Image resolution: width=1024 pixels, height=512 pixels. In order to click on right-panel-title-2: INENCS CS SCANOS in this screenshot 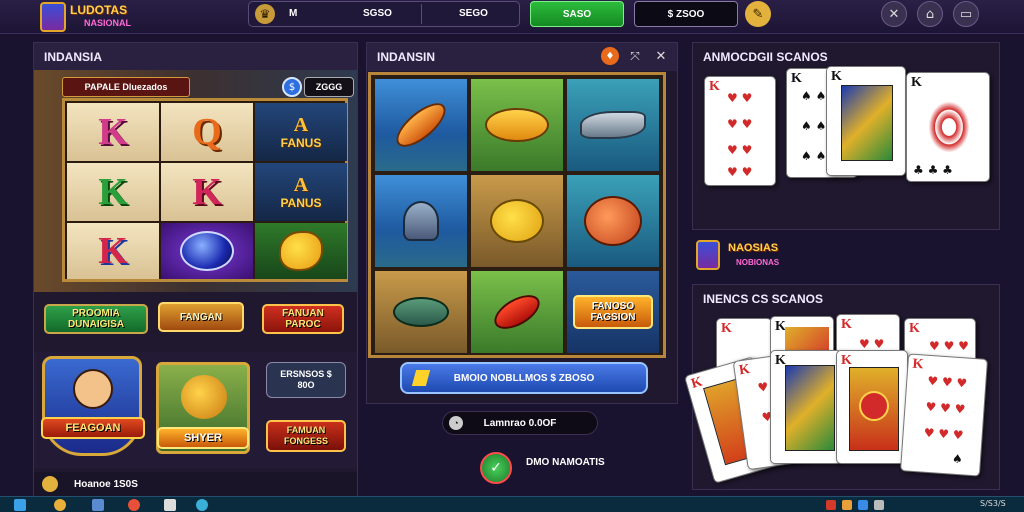, I will do `click(763, 299)`.